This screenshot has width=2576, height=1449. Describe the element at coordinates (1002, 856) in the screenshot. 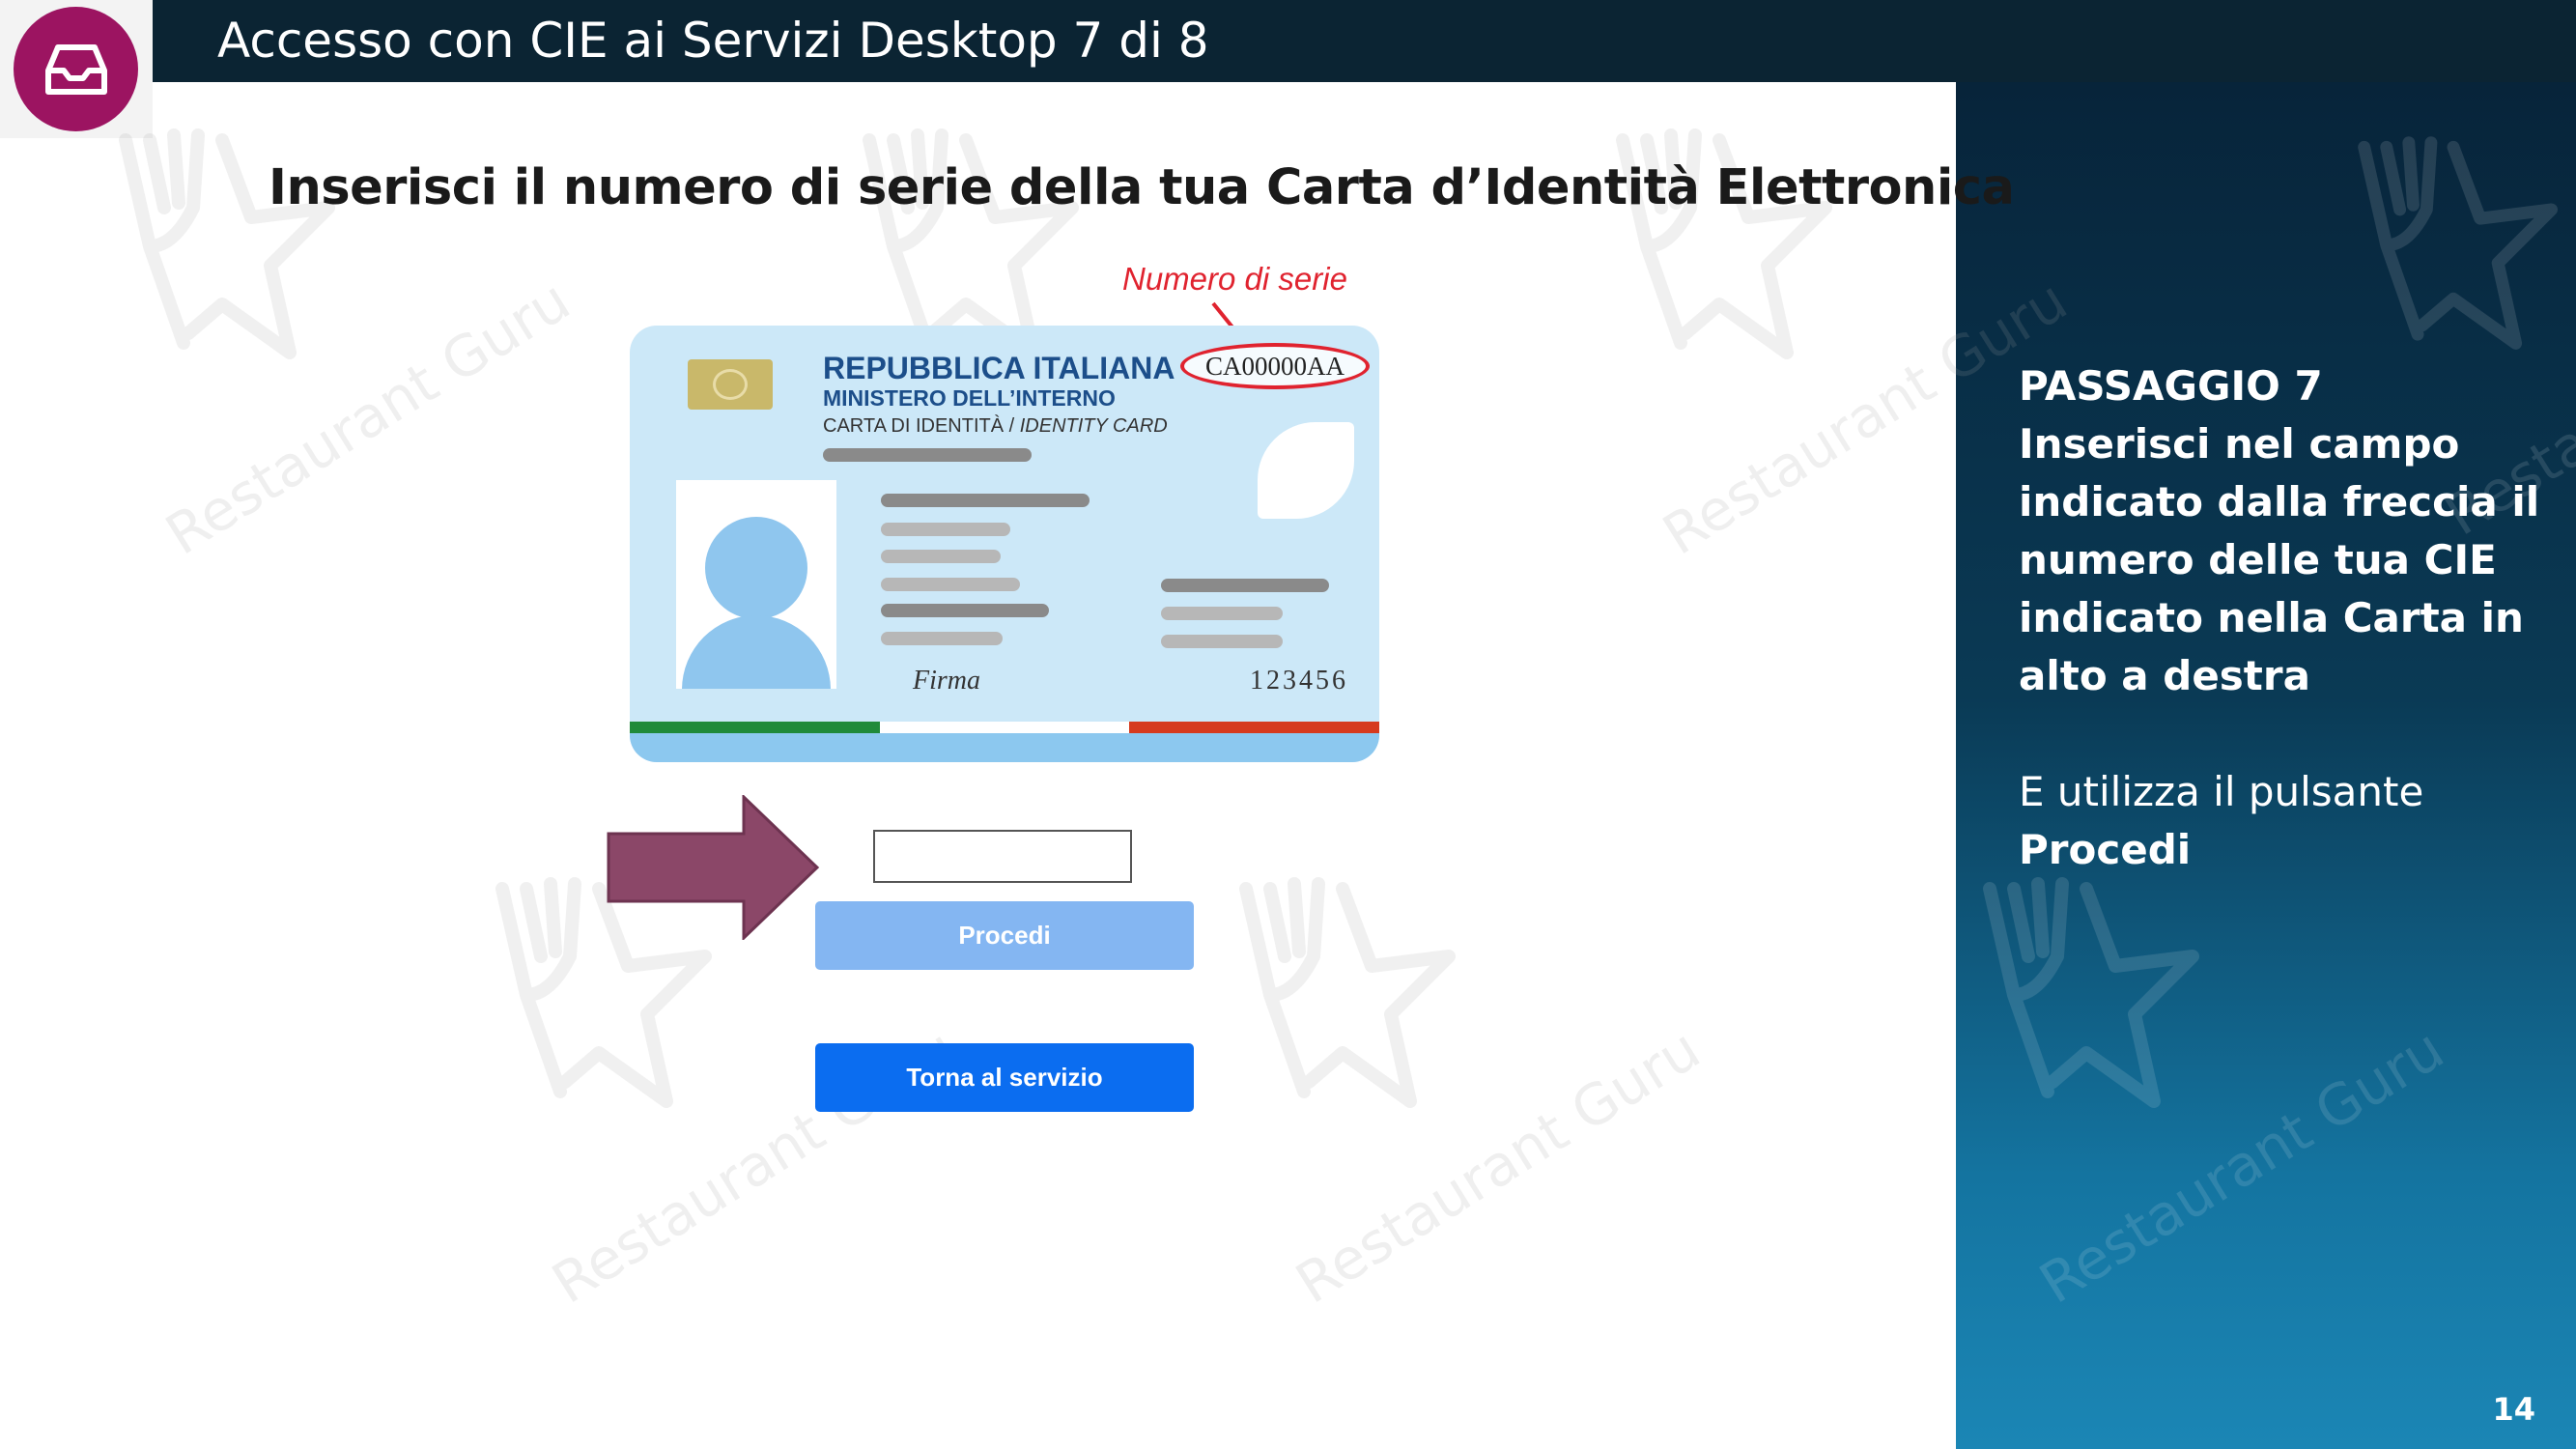

I see `serial-number-input` at that location.